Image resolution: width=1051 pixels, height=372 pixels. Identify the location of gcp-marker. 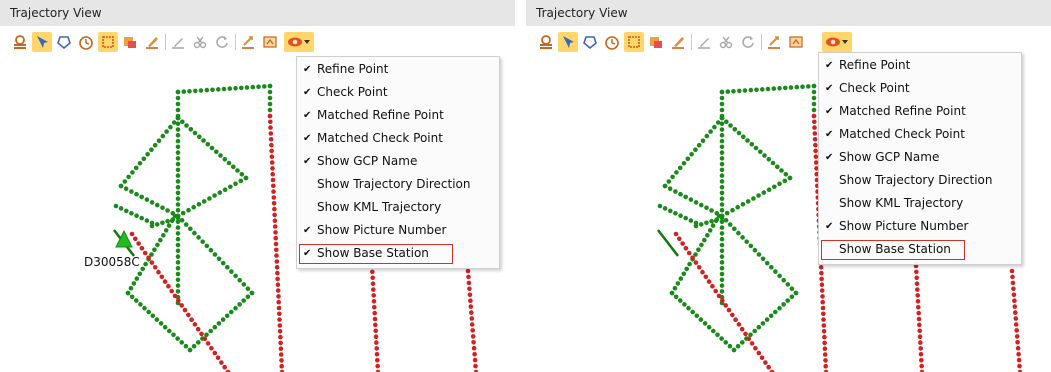
(124, 238).